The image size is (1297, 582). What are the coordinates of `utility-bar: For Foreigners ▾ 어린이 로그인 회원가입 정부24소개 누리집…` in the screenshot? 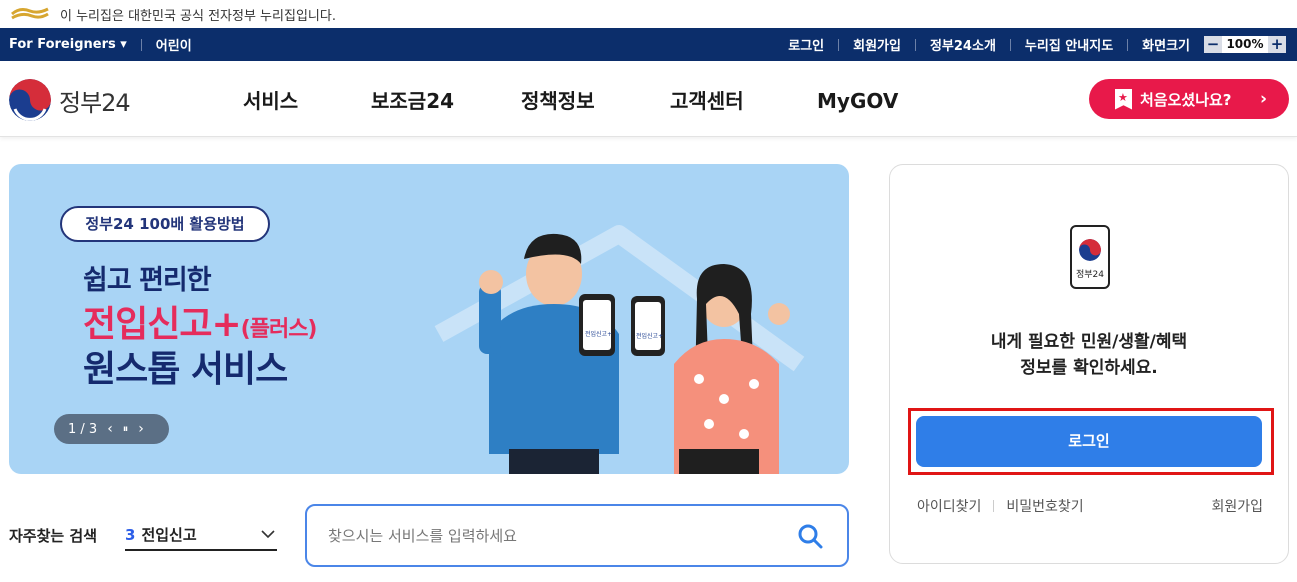 It's located at (648, 44).